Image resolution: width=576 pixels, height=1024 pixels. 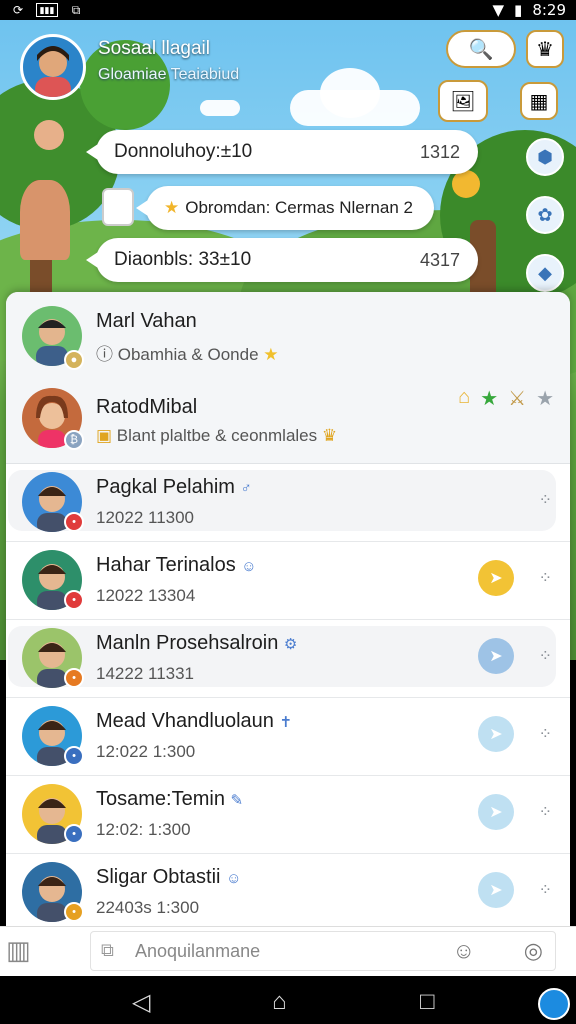 What do you see at coordinates (427, 1002) in the screenshot?
I see `recents-button: □` at bounding box center [427, 1002].